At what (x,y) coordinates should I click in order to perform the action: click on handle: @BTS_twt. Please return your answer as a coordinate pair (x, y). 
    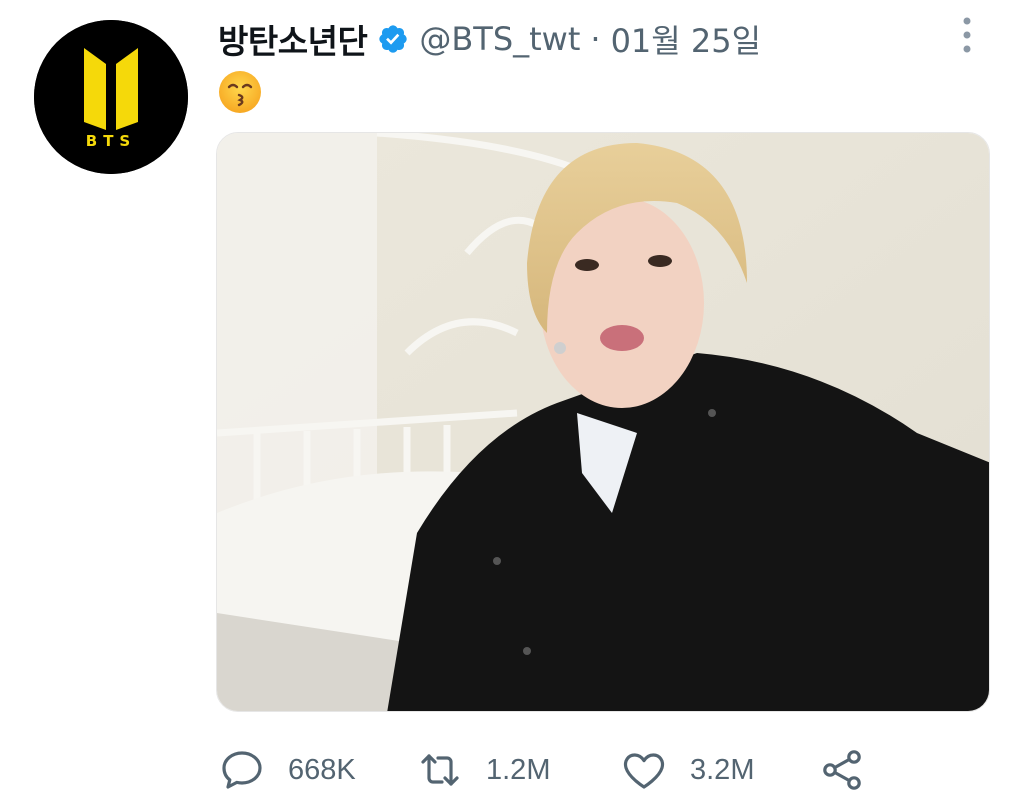
    Looking at the image, I should click on (499, 39).